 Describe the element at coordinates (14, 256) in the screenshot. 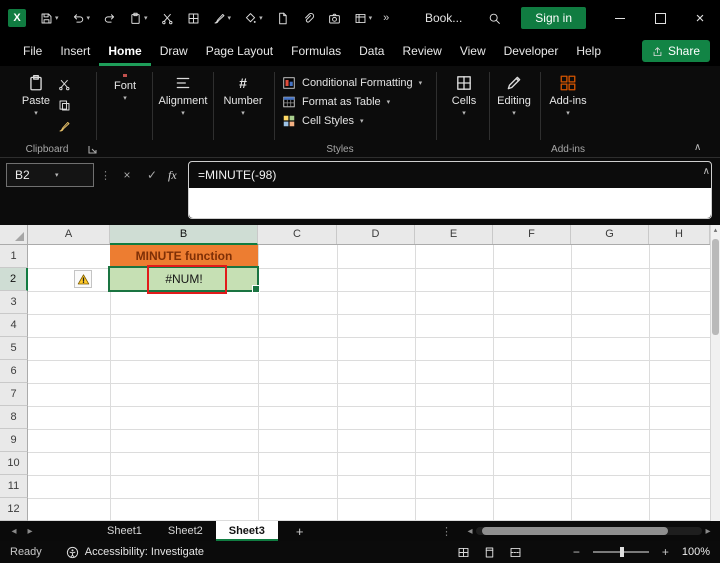

I see `row-header-1: 1` at that location.